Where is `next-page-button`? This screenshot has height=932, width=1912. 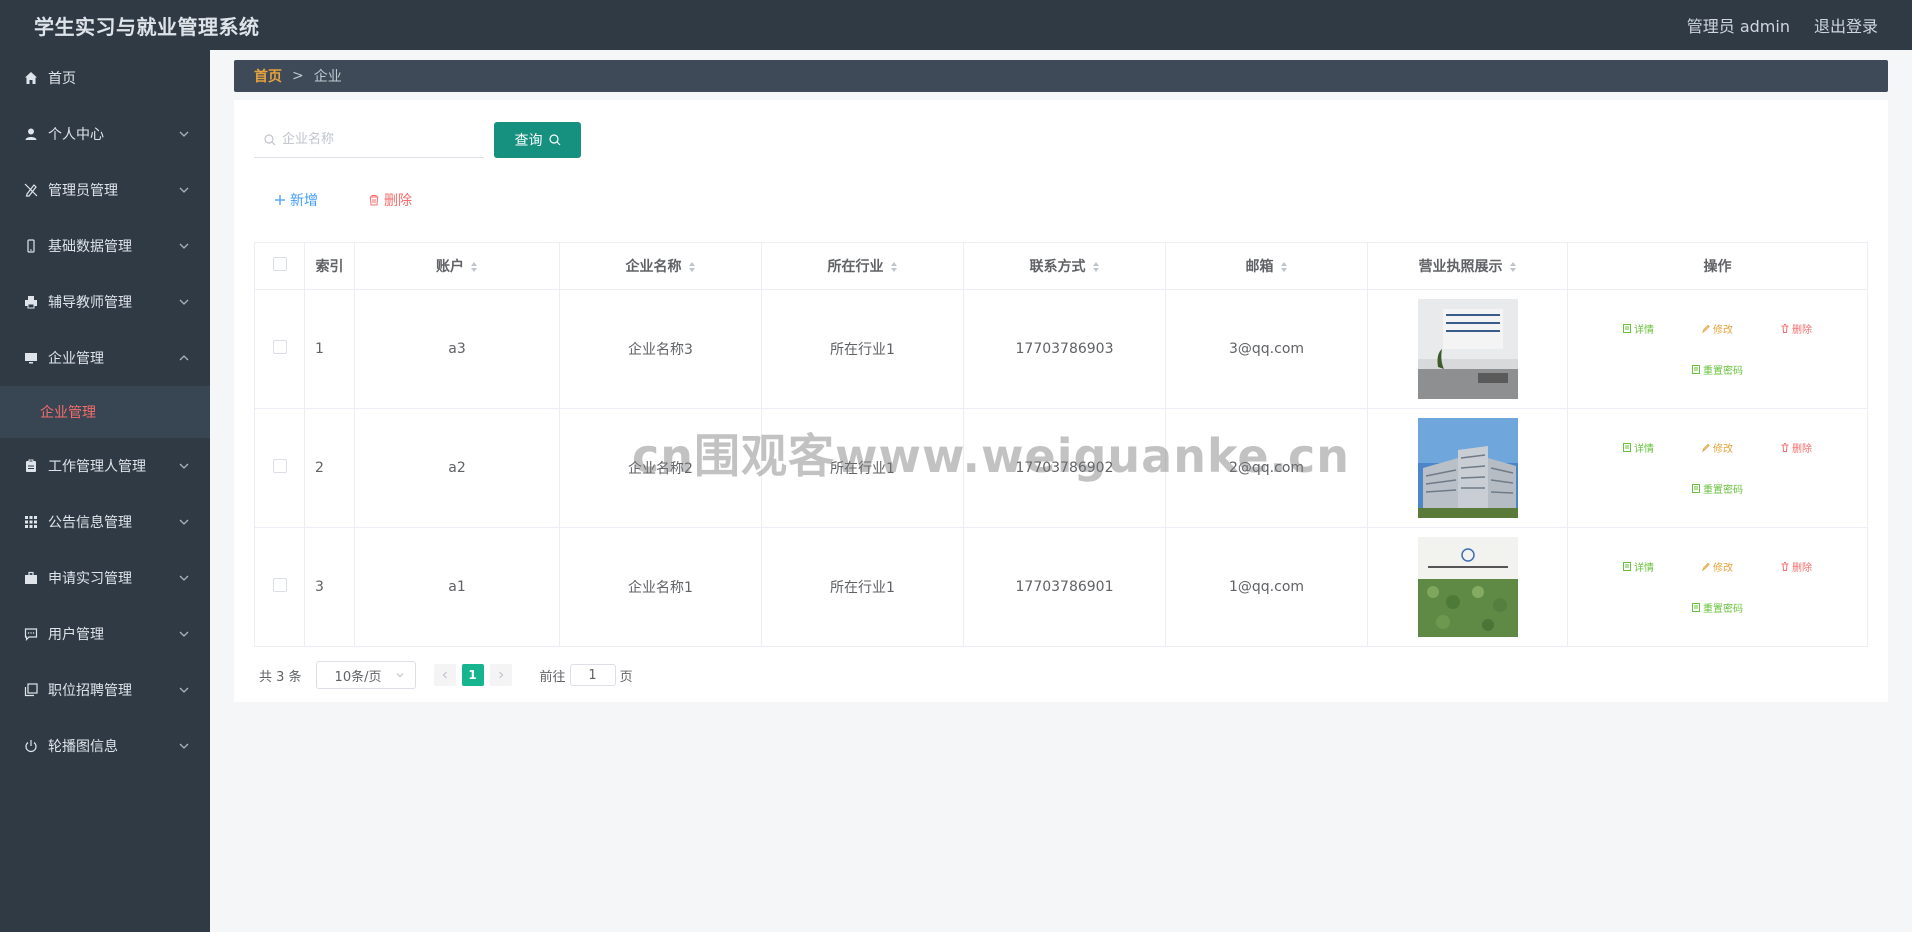 next-page-button is located at coordinates (500, 675).